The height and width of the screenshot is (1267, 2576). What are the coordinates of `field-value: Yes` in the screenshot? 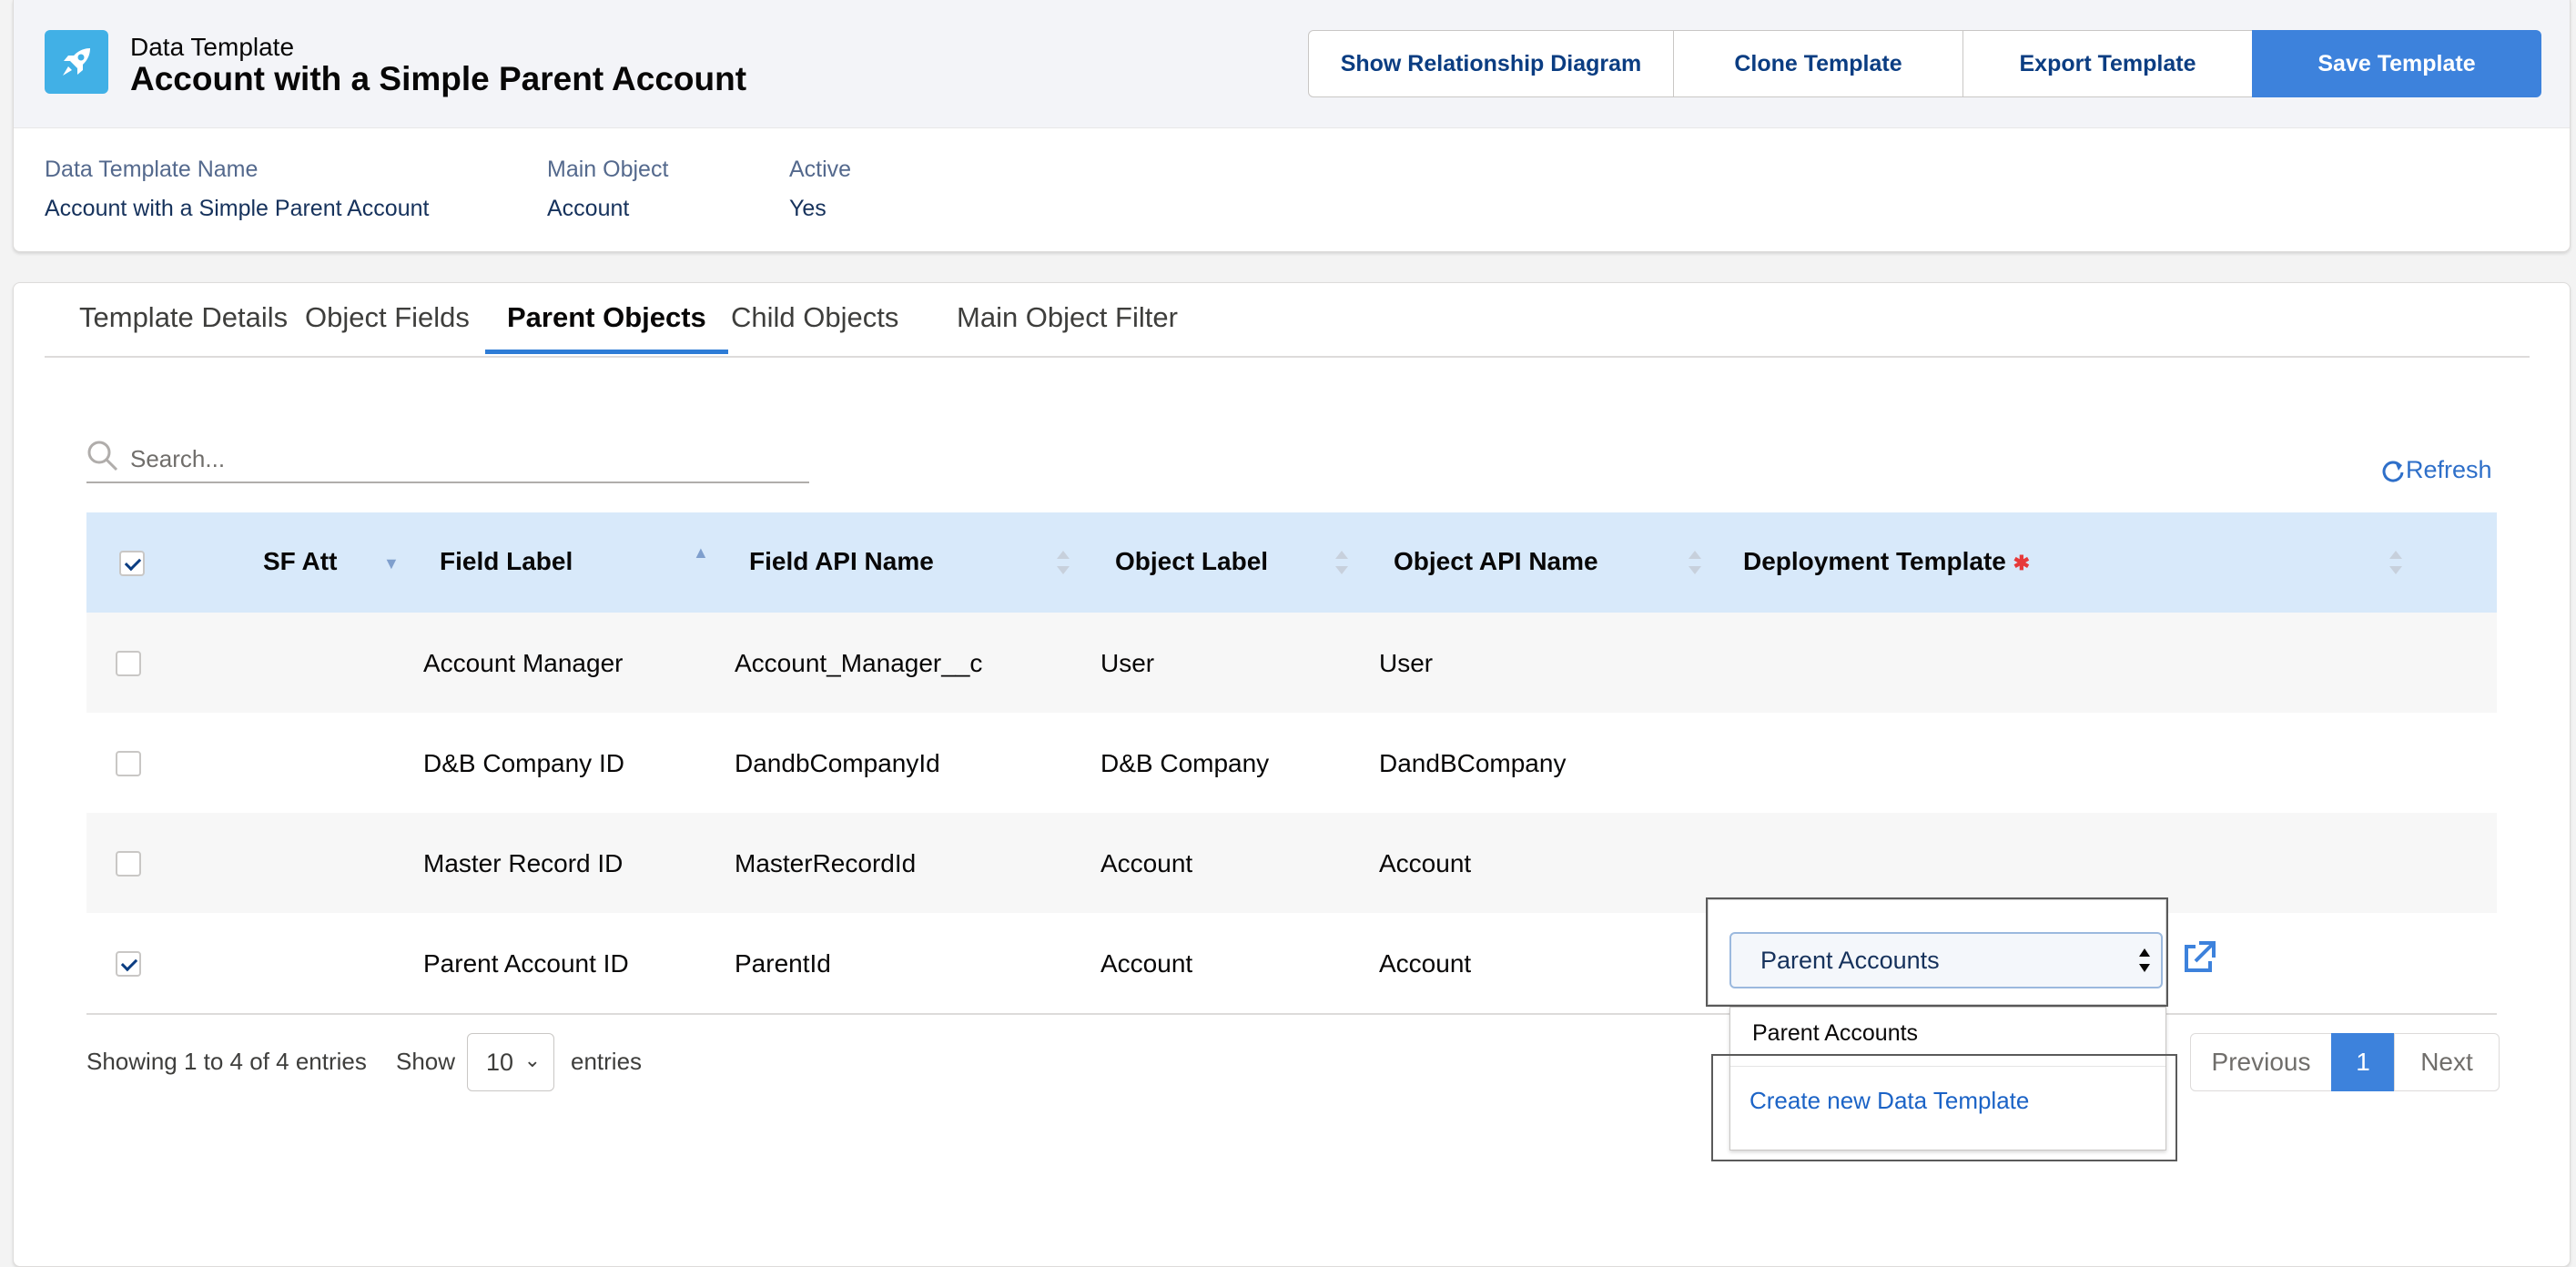 It's located at (808, 209).